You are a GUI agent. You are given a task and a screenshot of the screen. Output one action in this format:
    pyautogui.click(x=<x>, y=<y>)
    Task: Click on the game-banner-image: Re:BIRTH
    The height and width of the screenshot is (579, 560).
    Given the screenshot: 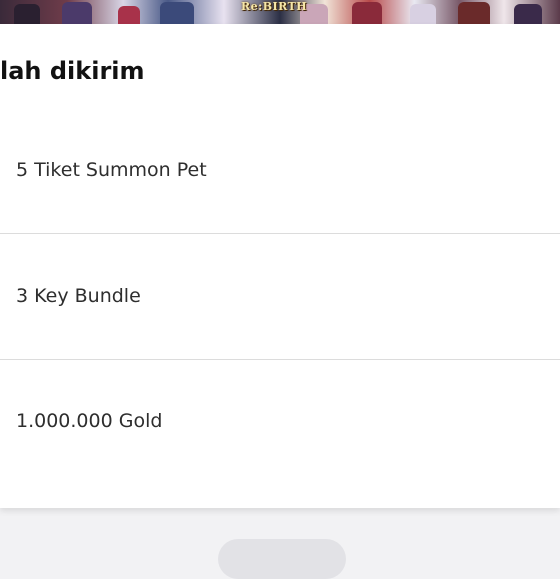 What is the action you would take?
    pyautogui.click(x=280, y=12)
    